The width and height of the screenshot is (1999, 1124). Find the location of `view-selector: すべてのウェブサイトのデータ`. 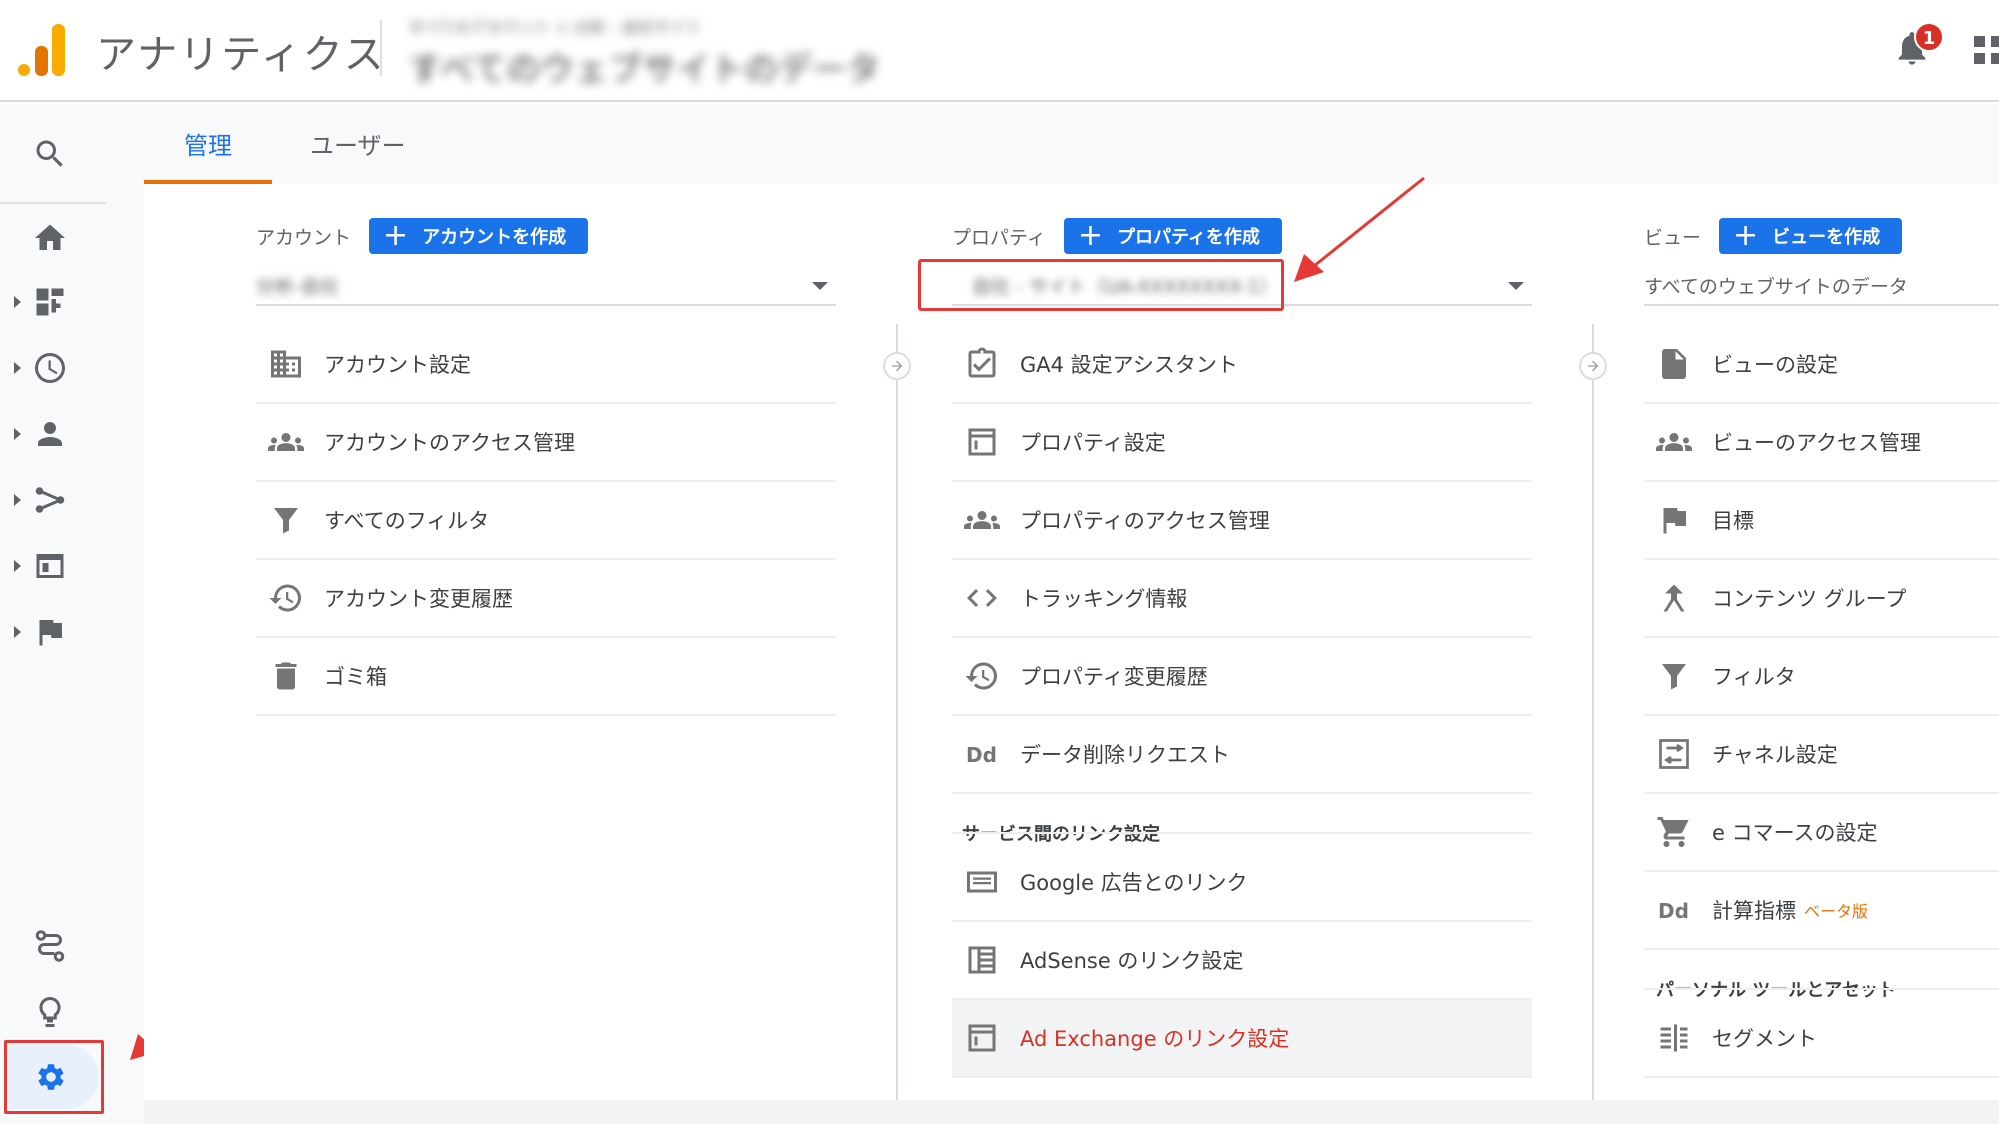

view-selector: すべてのウェブサイトのデータ is located at coordinates (1821, 285).